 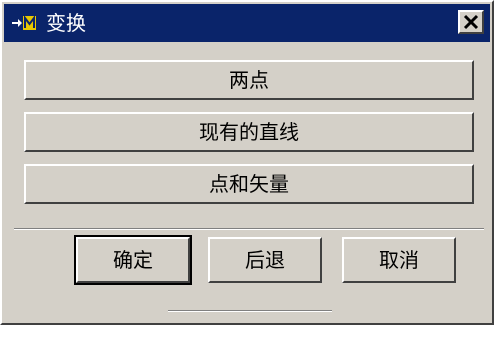 What do you see at coordinates (265, 260) in the screenshot?
I see `back-button: 后退` at bounding box center [265, 260].